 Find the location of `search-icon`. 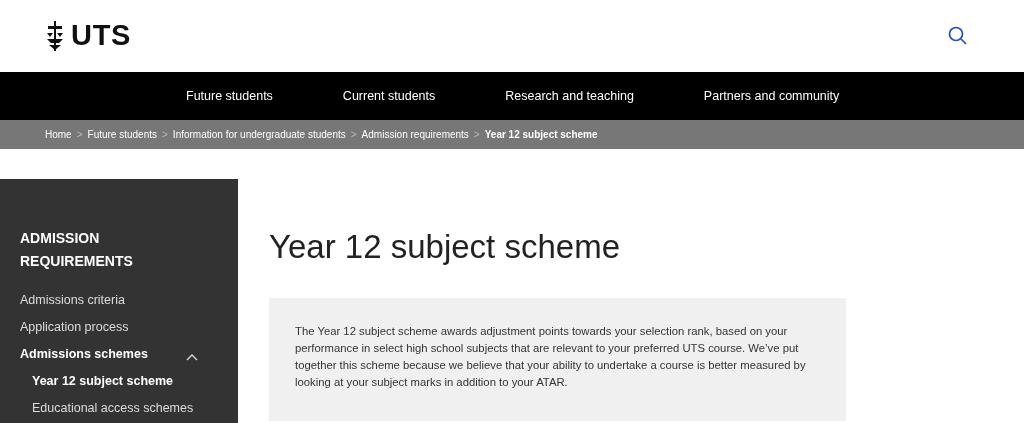

search-icon is located at coordinates (958, 36).